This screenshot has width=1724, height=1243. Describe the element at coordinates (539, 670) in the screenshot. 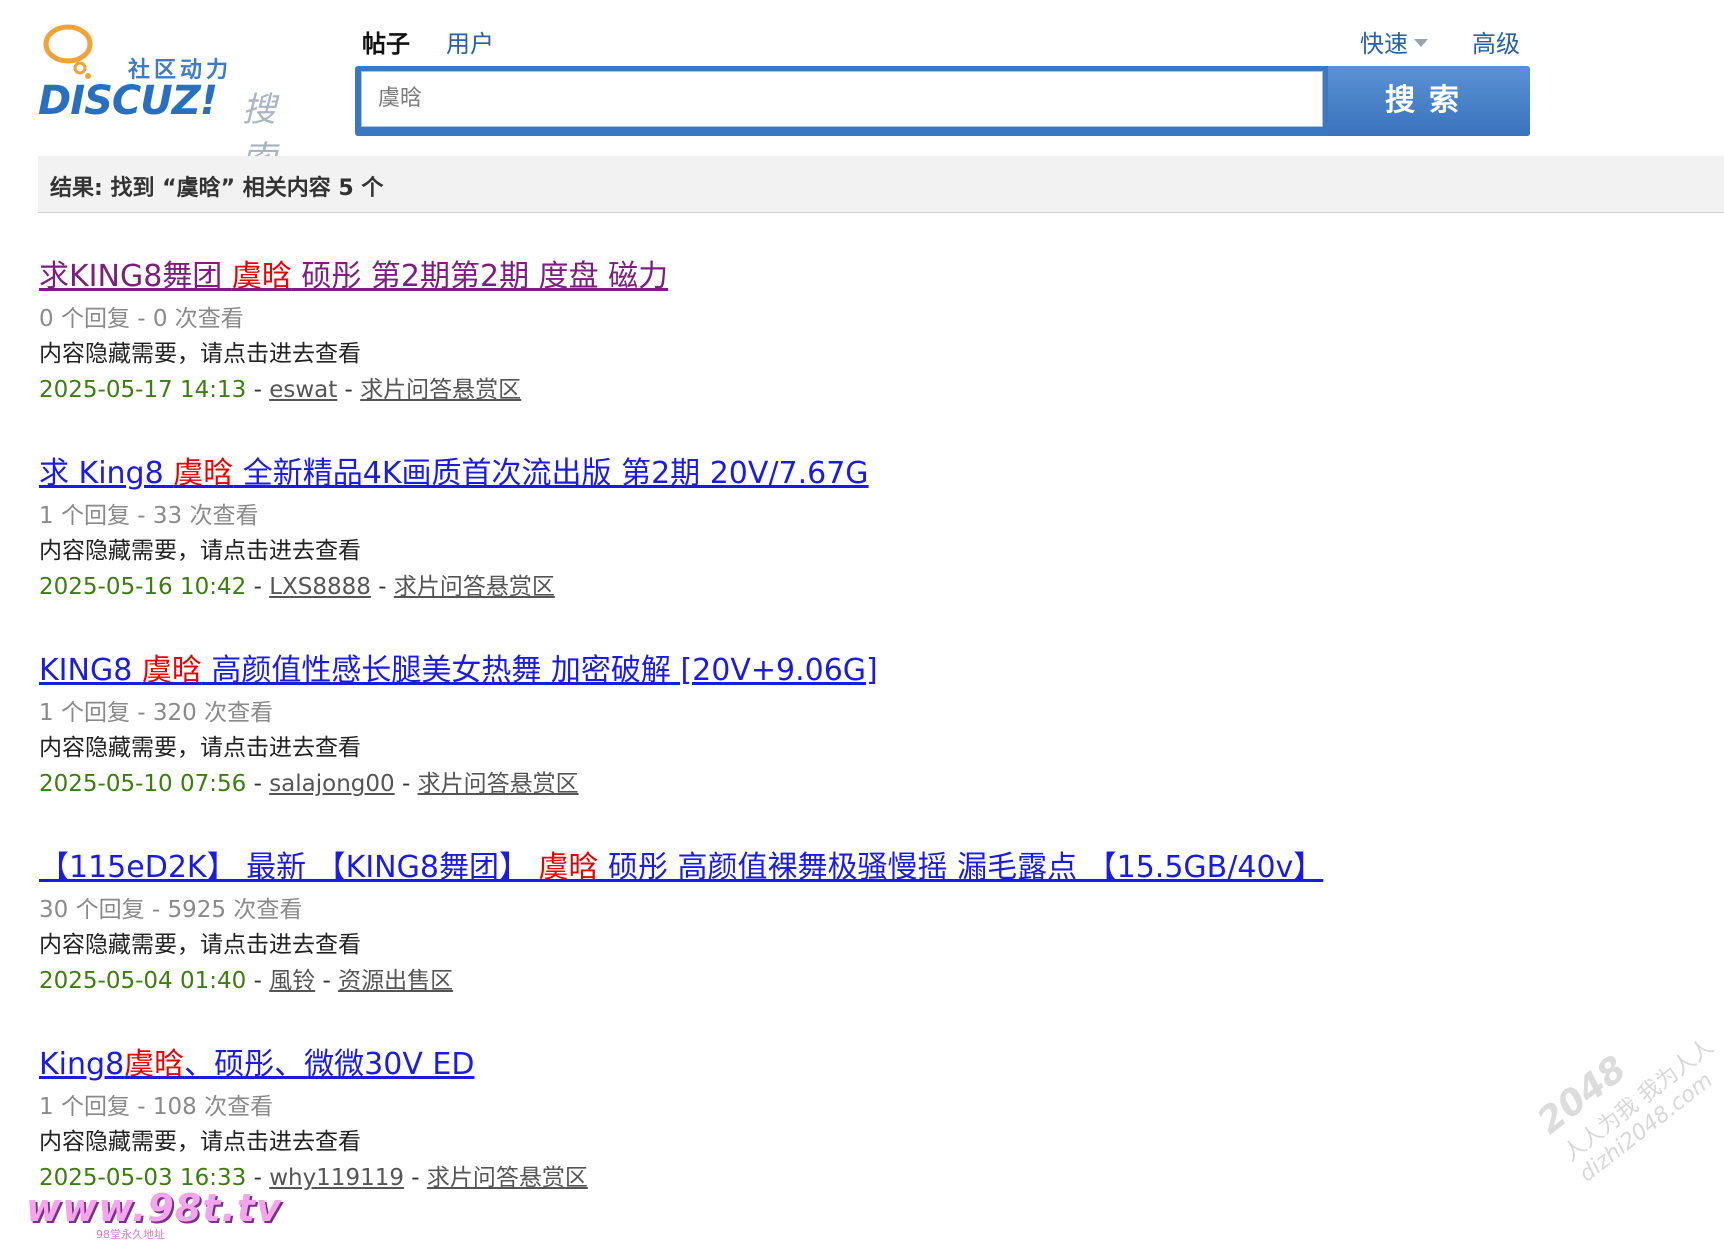

I see `title-text: 高颜值性感长腿美女热舞 加密破解 [20V+9.06G]` at that location.